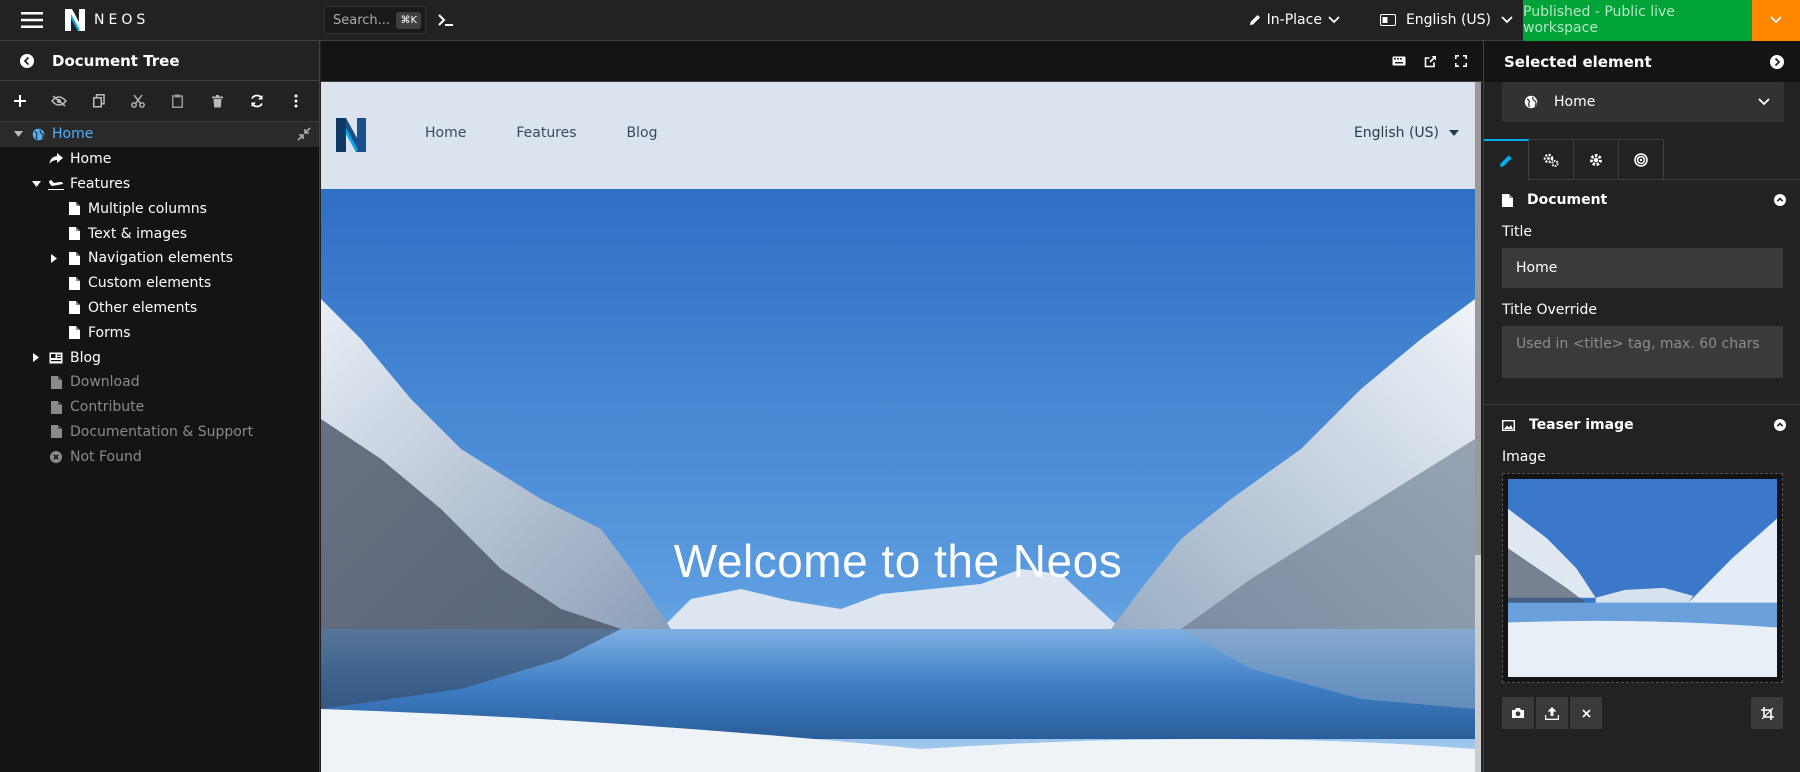 This screenshot has width=1800, height=772. What do you see at coordinates (446, 20) in the screenshot?
I see `command-bar-button` at bounding box center [446, 20].